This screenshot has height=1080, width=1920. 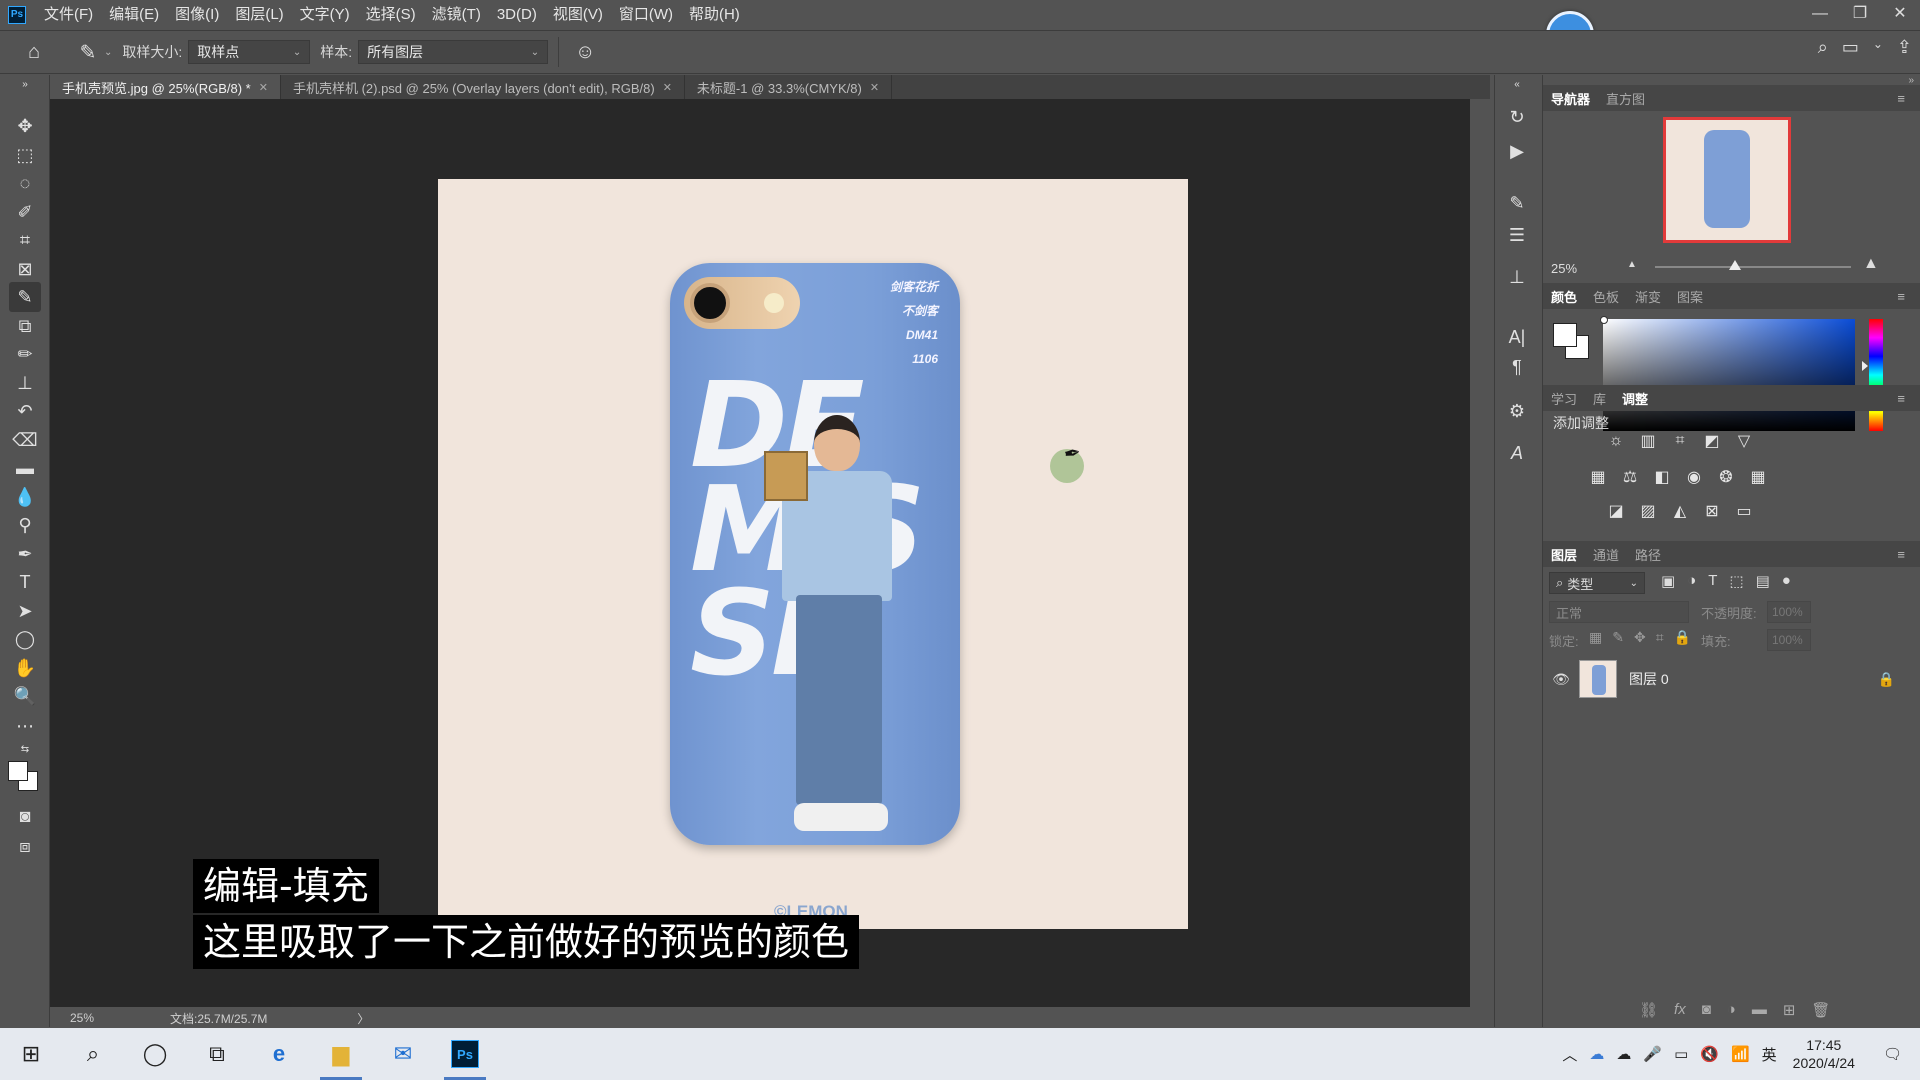 I want to click on sample-ring-icon: ☺, so click(x=585, y=52).